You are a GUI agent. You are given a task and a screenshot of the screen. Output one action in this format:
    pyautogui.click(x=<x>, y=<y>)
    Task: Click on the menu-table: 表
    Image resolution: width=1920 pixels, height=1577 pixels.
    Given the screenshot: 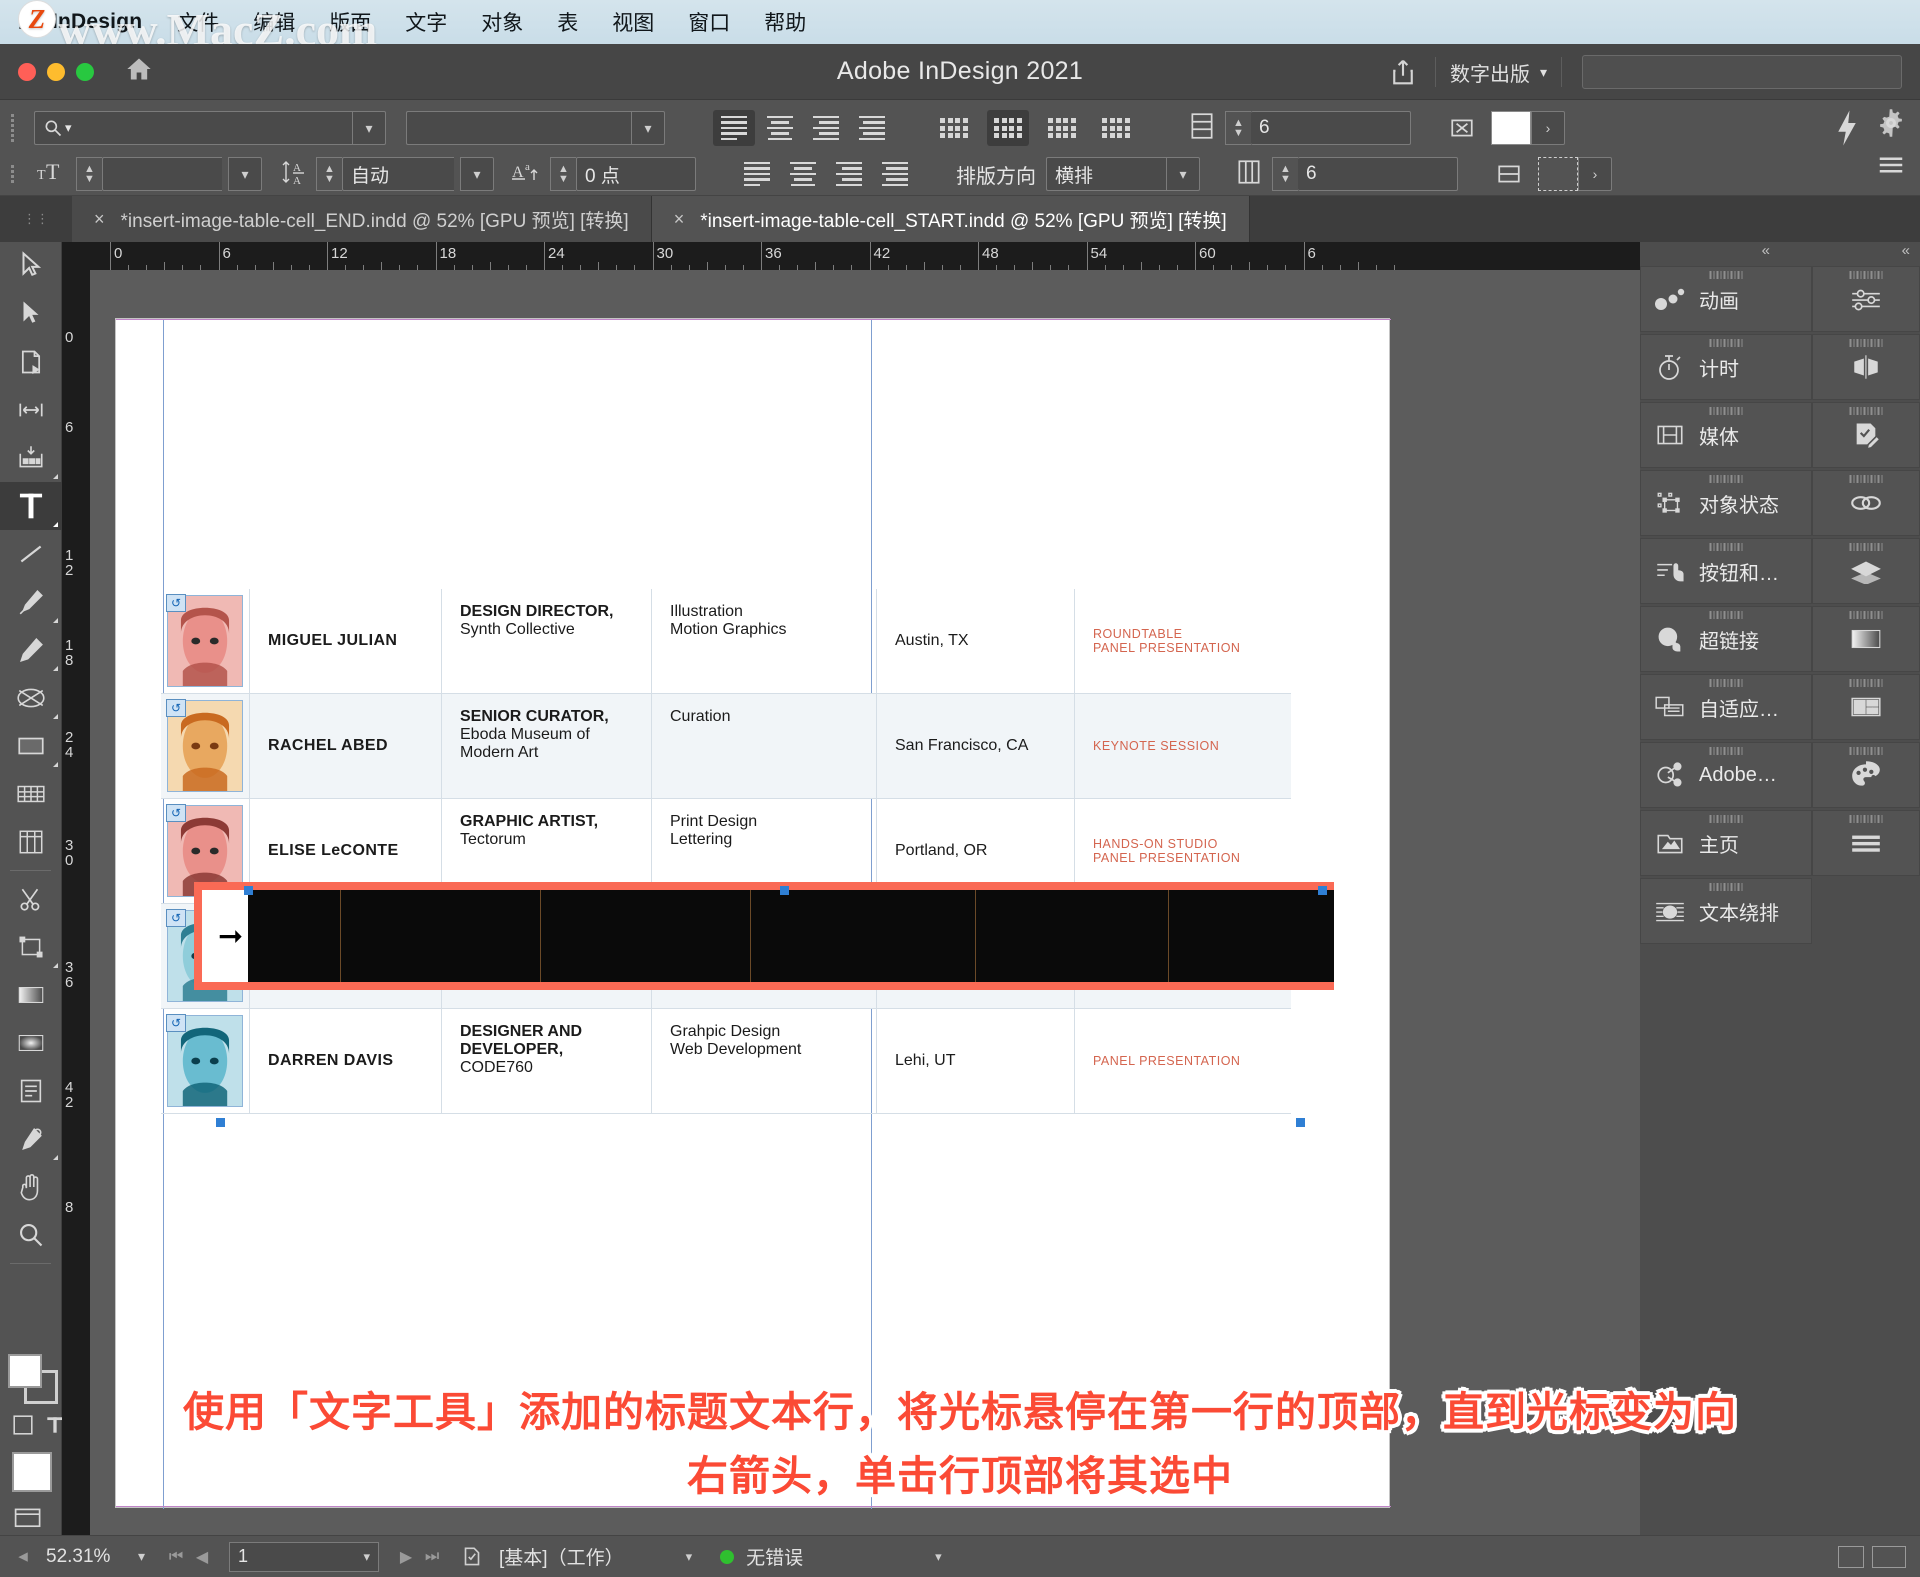 What is the action you would take?
    pyautogui.click(x=567, y=22)
    